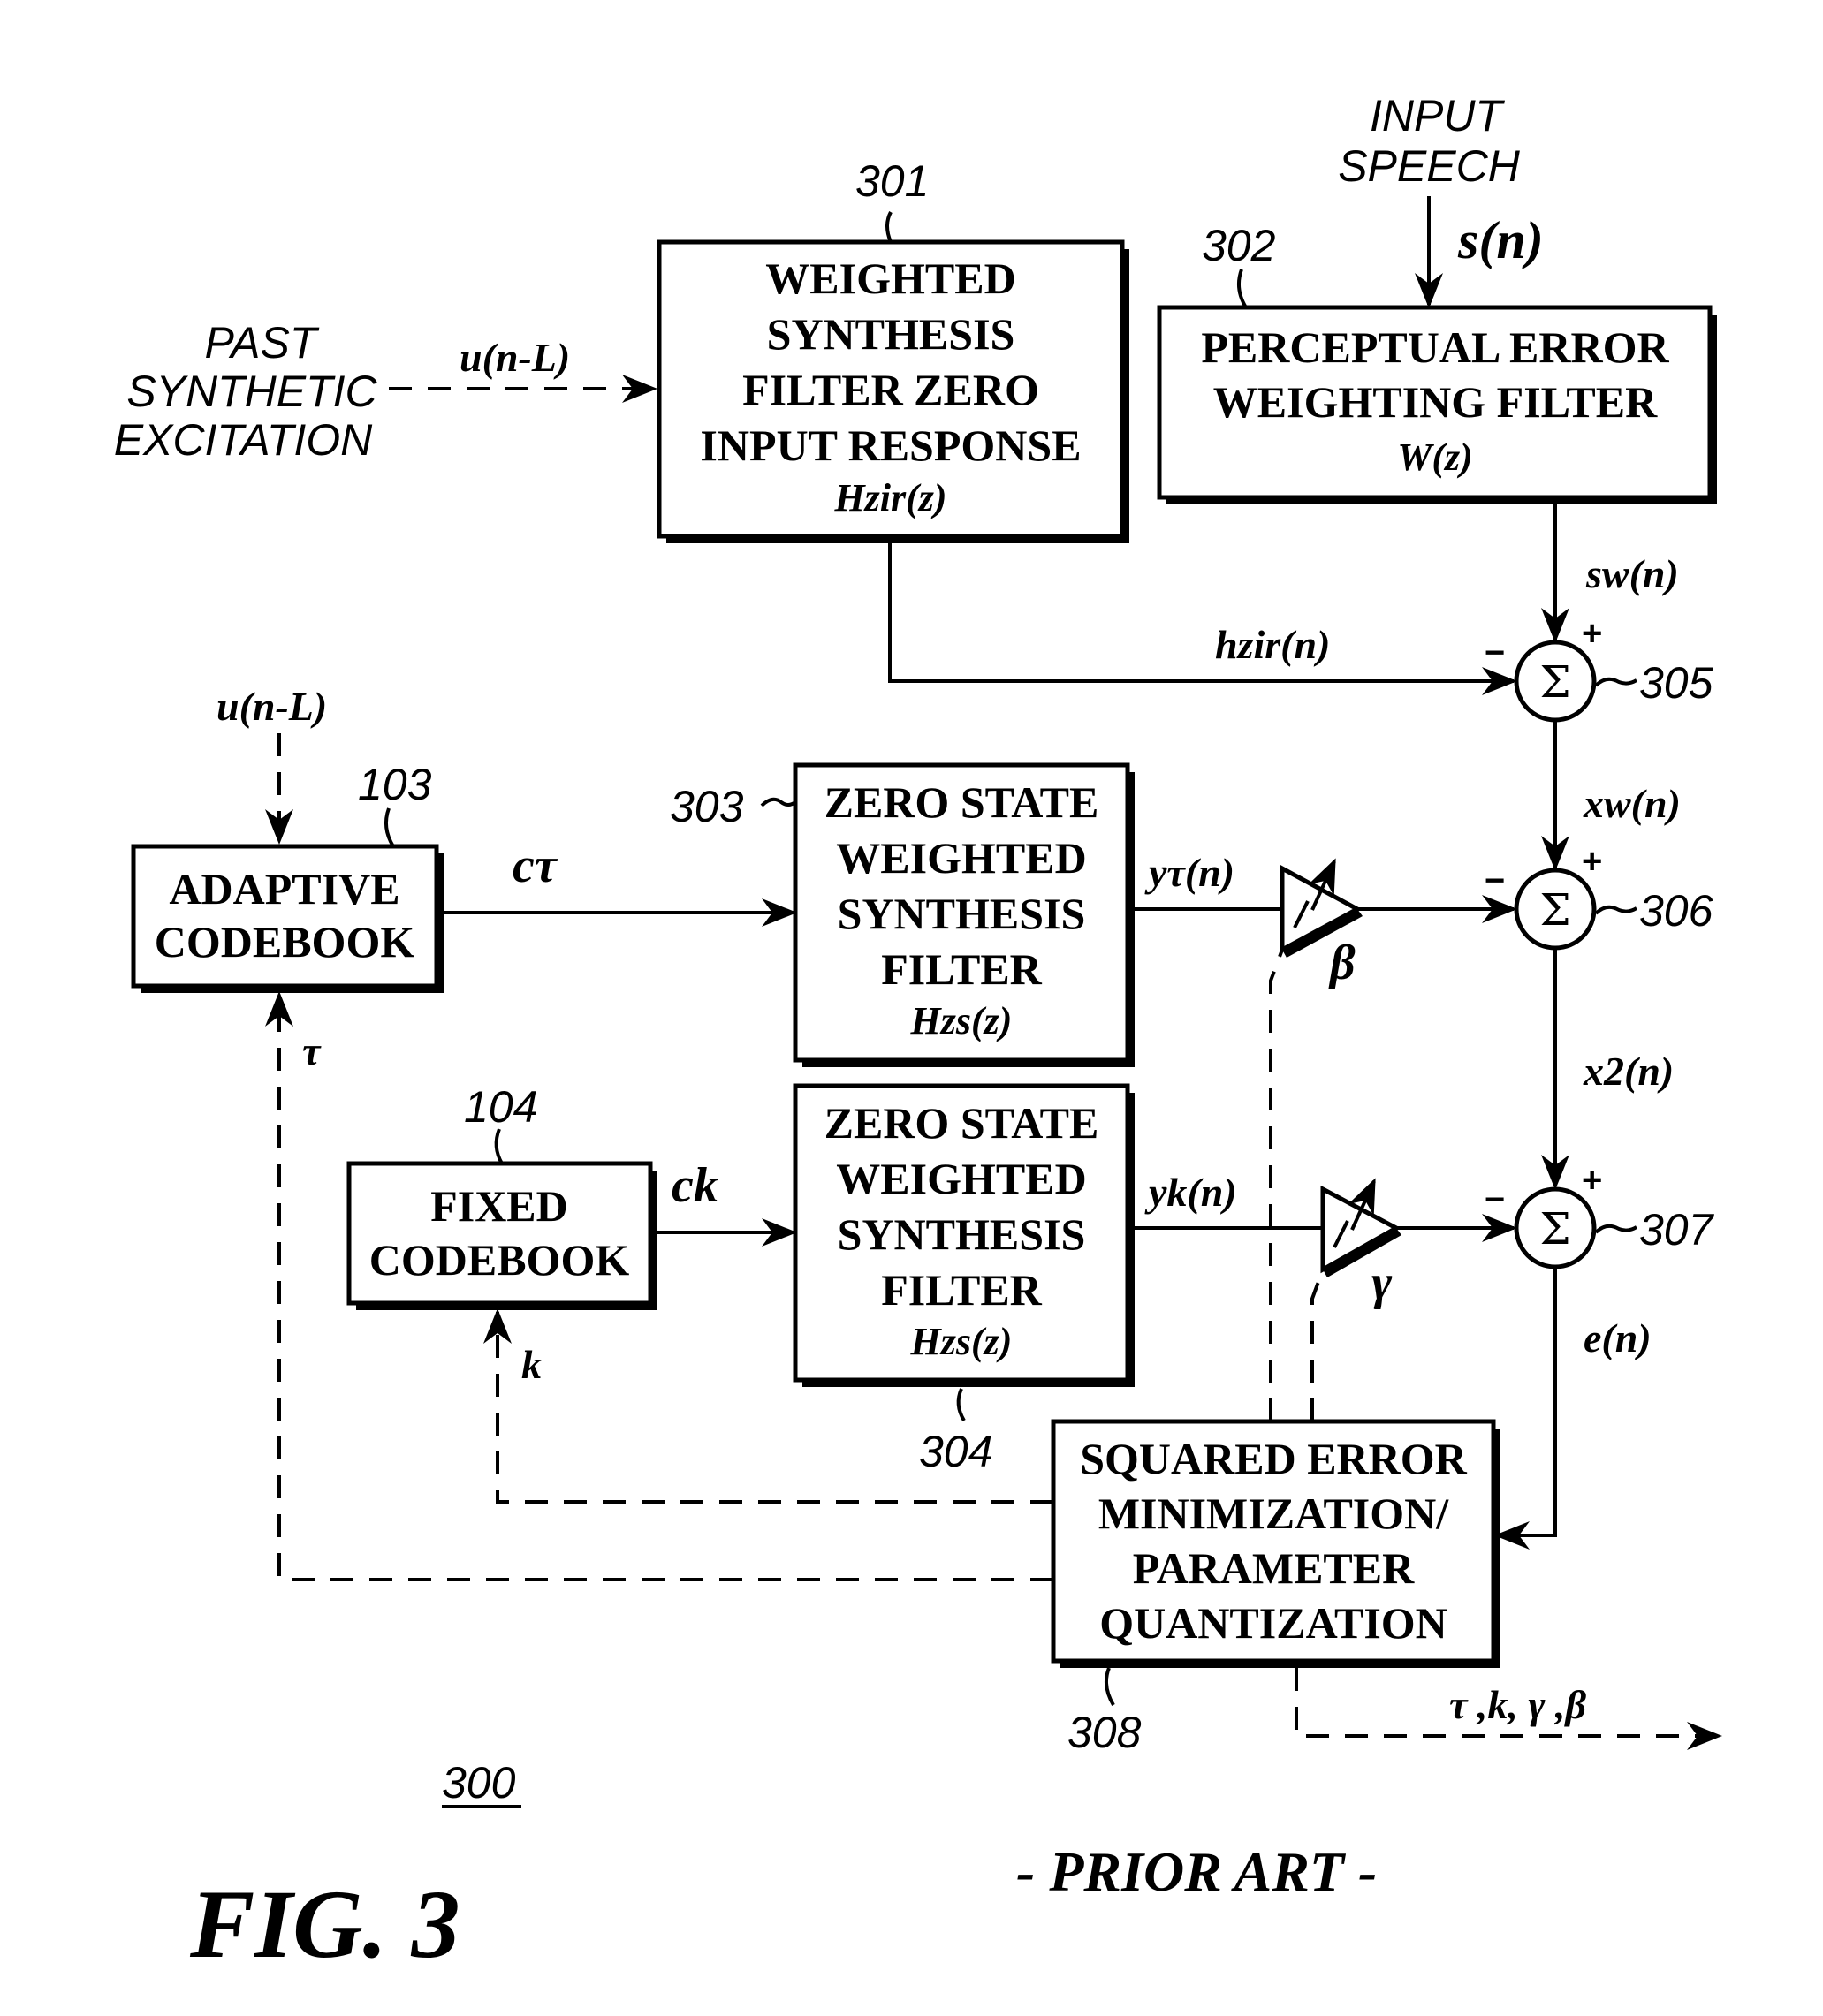 The image size is (1823, 2016). I want to click on svg-text: WEIGHTING FILTER, so click(1436, 402).